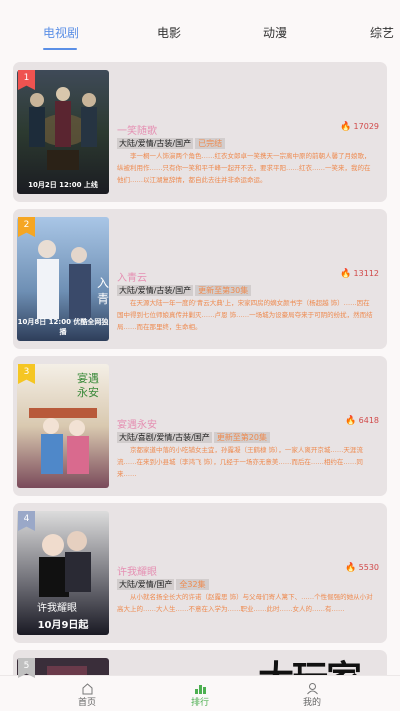 This screenshot has height=711, width=400. I want to click on poster-art, so click(63, 132).